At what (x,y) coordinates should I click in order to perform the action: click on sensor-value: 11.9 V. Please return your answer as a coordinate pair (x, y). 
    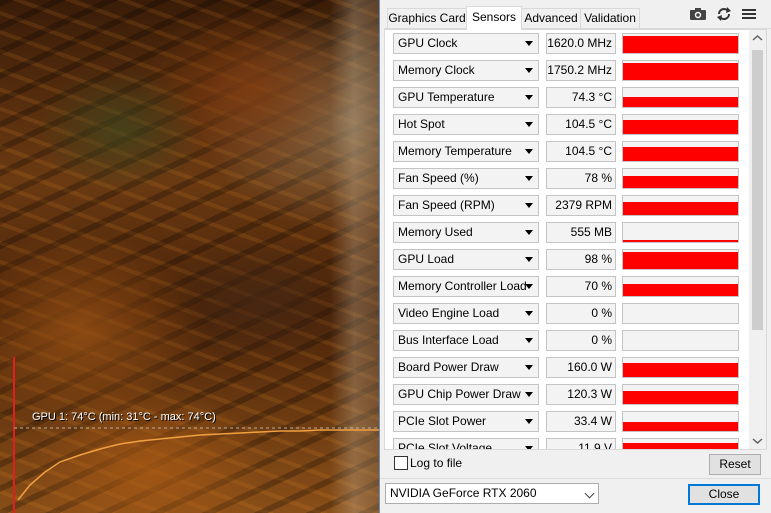
    Looking at the image, I should click on (581, 443).